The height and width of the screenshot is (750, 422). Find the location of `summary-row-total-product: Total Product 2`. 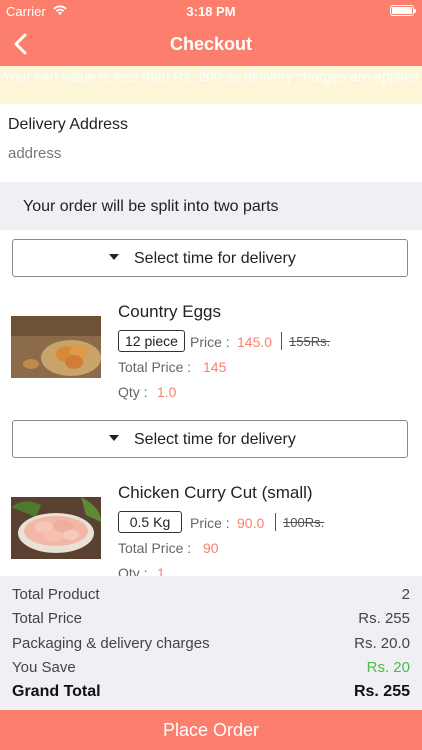

summary-row-total-product: Total Product 2 is located at coordinates (211, 596).